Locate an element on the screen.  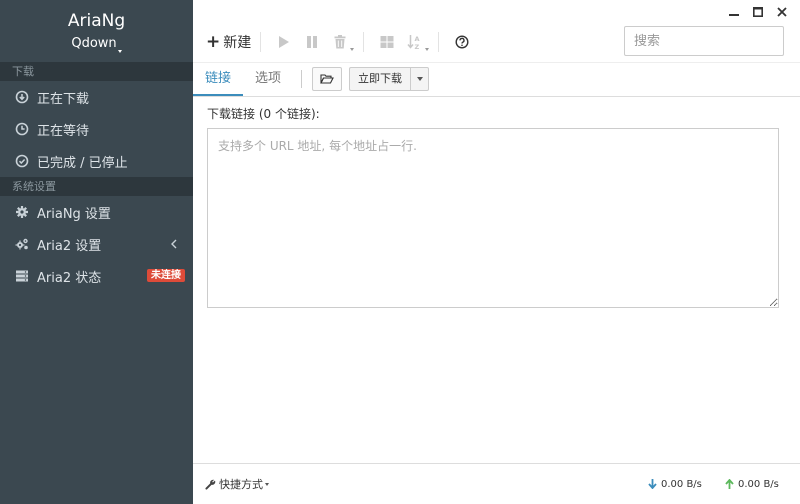
app-subtitle: Qdown is located at coordinates (94, 43).